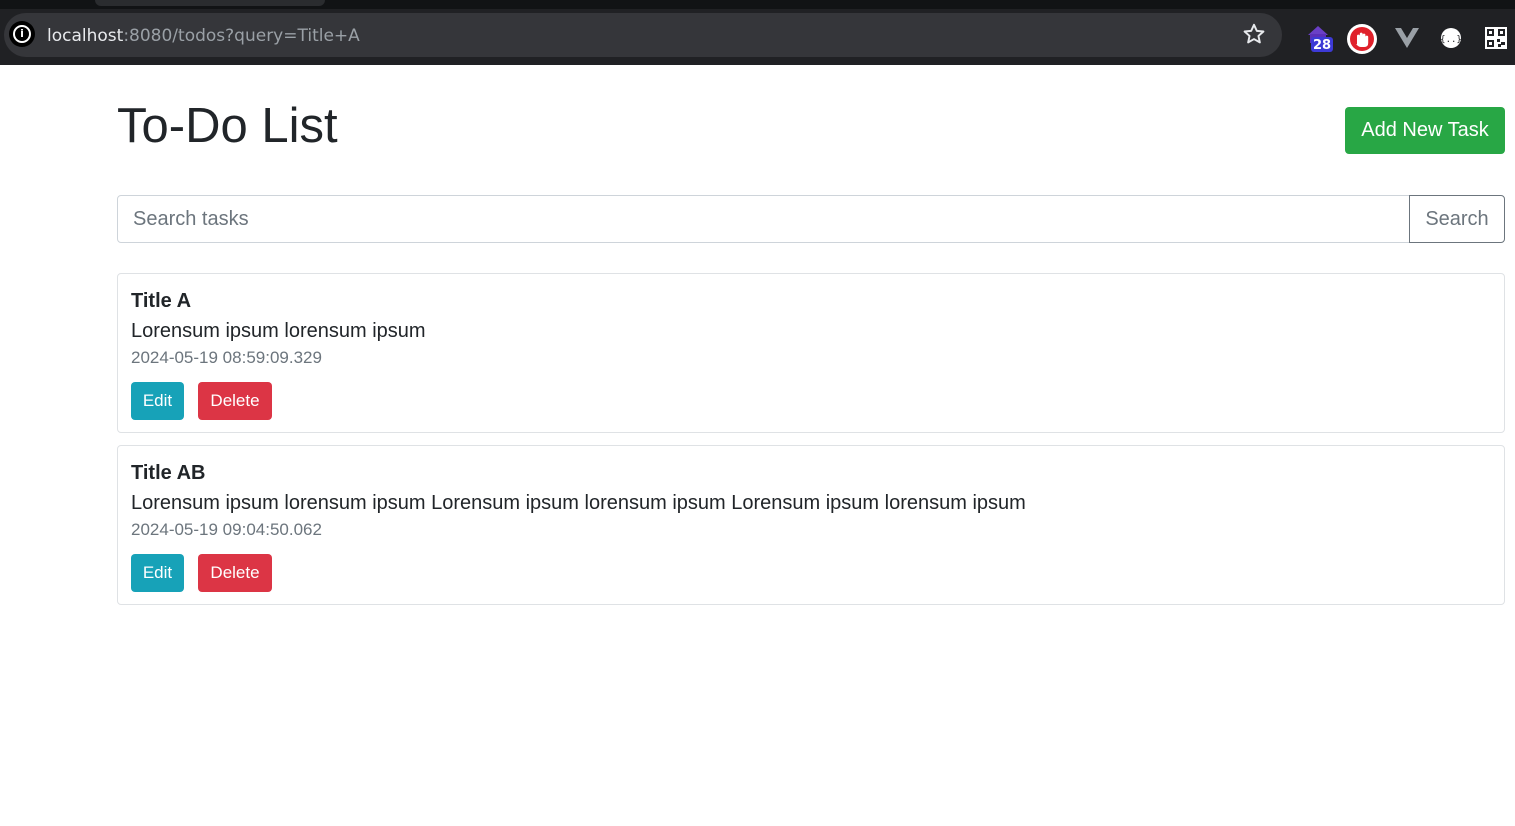 The image size is (1515, 826). I want to click on purple-house-extension-icon: 28, so click(1320, 38).